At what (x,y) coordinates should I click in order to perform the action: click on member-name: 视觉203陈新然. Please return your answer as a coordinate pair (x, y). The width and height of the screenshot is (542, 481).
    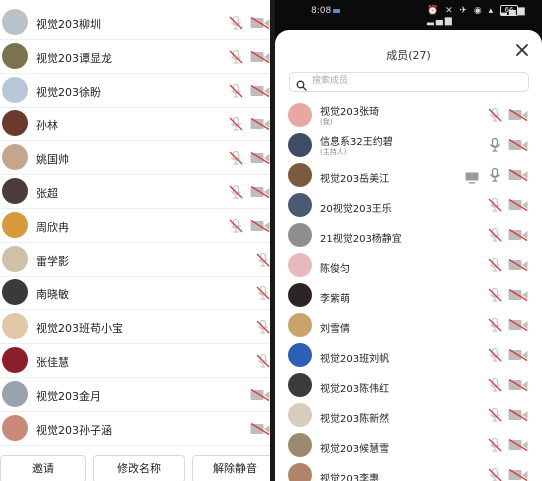
    Looking at the image, I should click on (355, 419).